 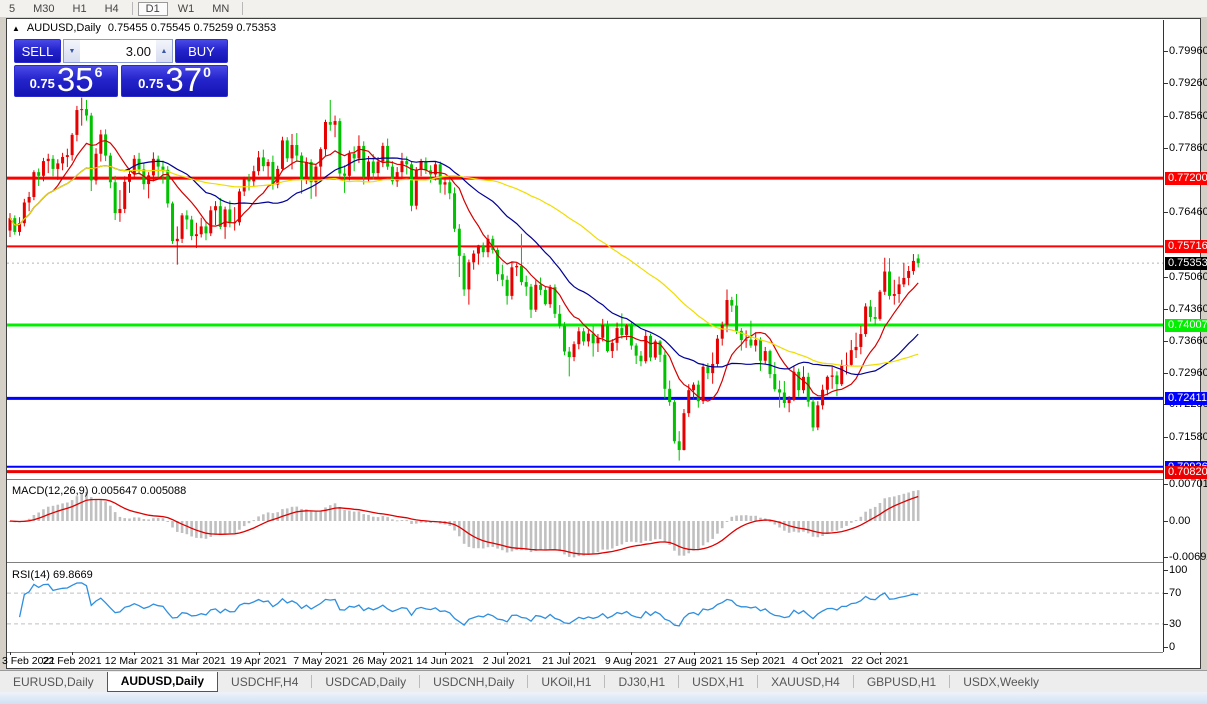 I want to click on timeframe-button-w1: W1, so click(x=186, y=9).